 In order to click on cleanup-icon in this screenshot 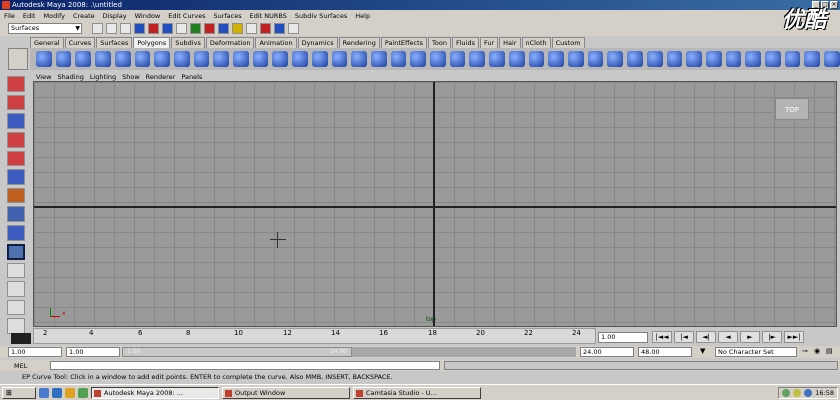, I will do `click(812, 59)`.